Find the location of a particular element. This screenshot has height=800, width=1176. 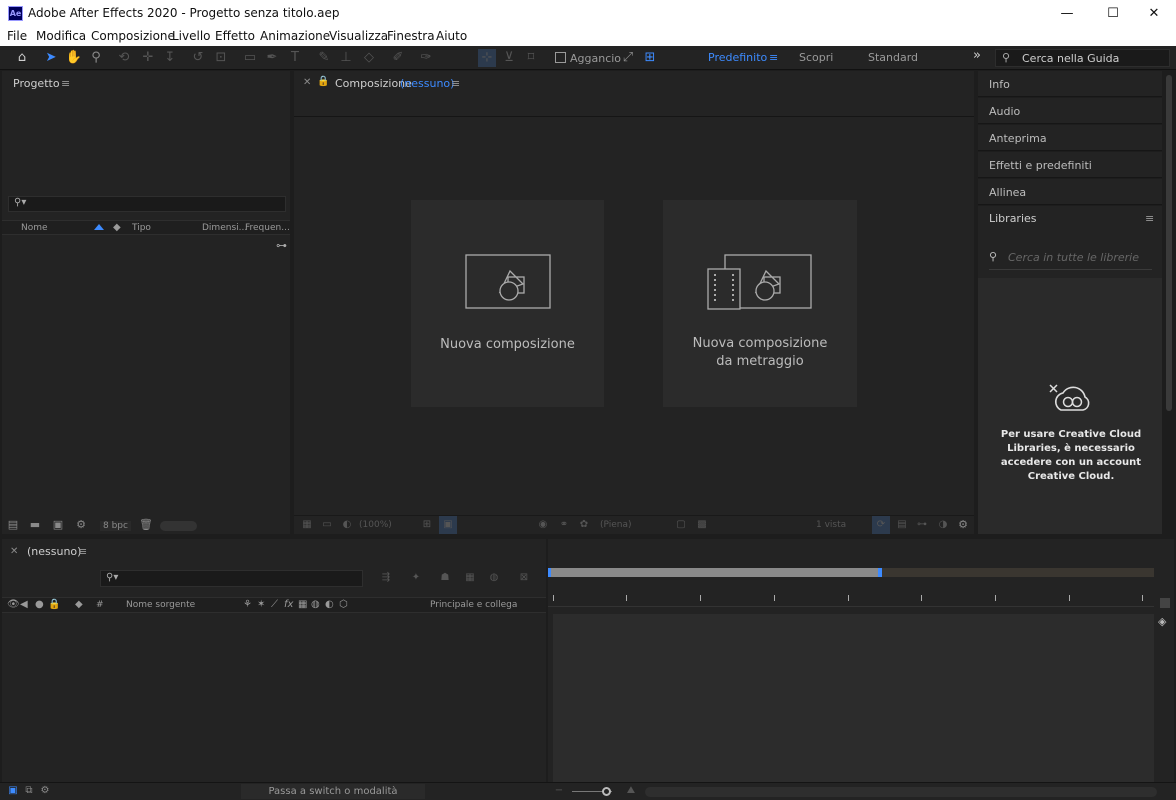

libraries-search-input: ⚲ Cerca in tutte le librerie is located at coordinates (1070, 259).